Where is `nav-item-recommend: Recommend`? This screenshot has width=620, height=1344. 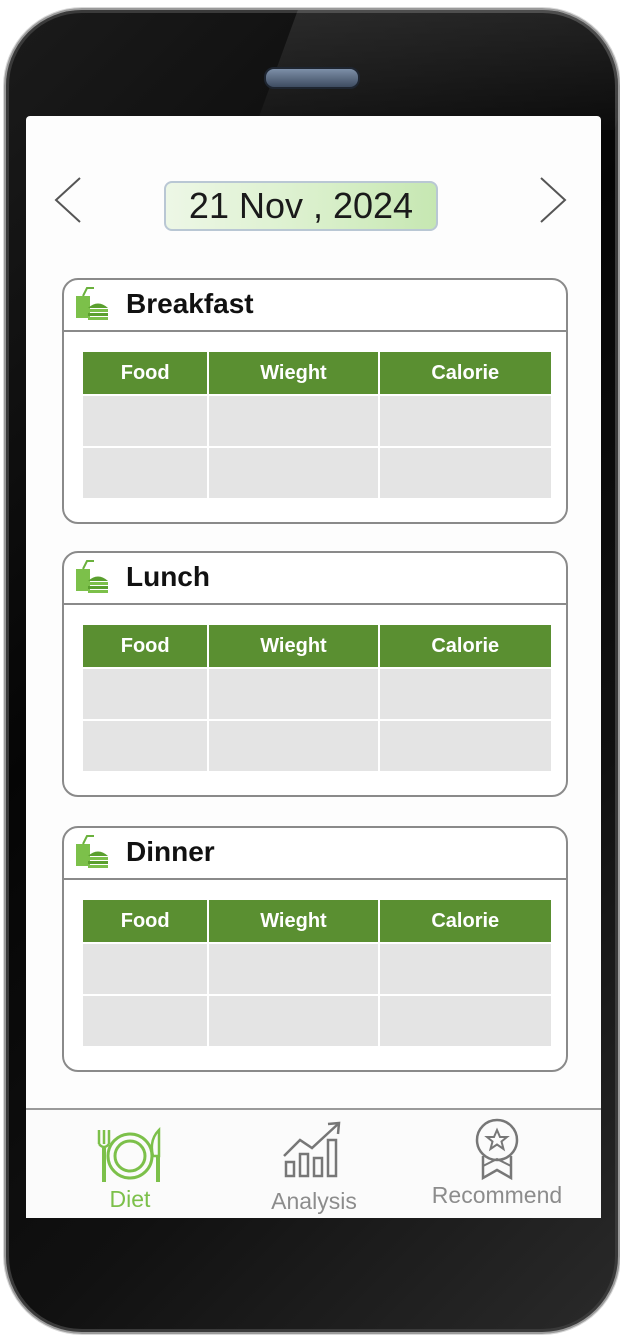 nav-item-recommend: Recommend is located at coordinates (497, 1164).